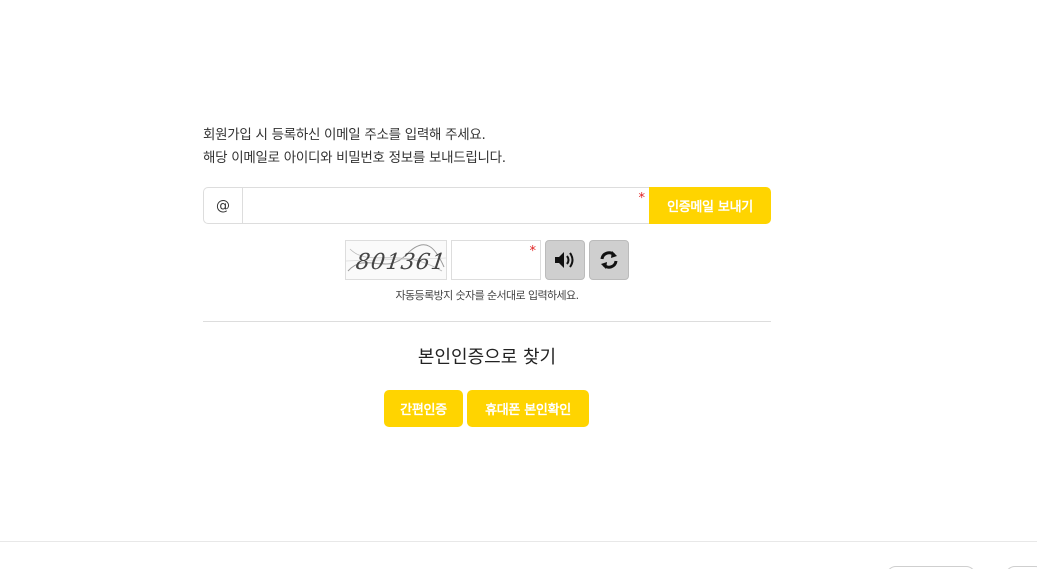 This screenshot has width=1037, height=569. What do you see at coordinates (344, 135) in the screenshot?
I see `intro-line-1: 회원가입 시 등록하신 이메일 주소를 입력해 주세요.` at bounding box center [344, 135].